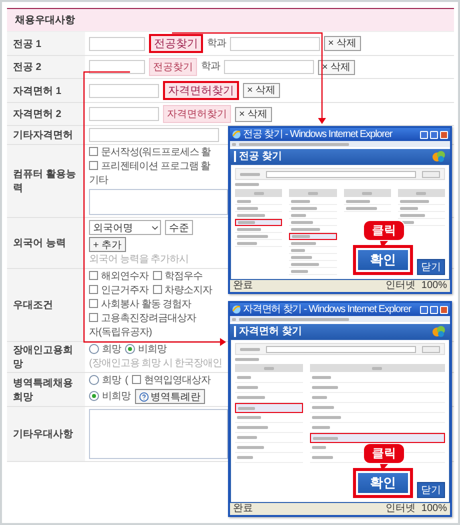  Describe the element at coordinates (327, 310) in the screenshot. I see `window-title: 자격면허 찾기 - Windows Internet Explorer` at that location.